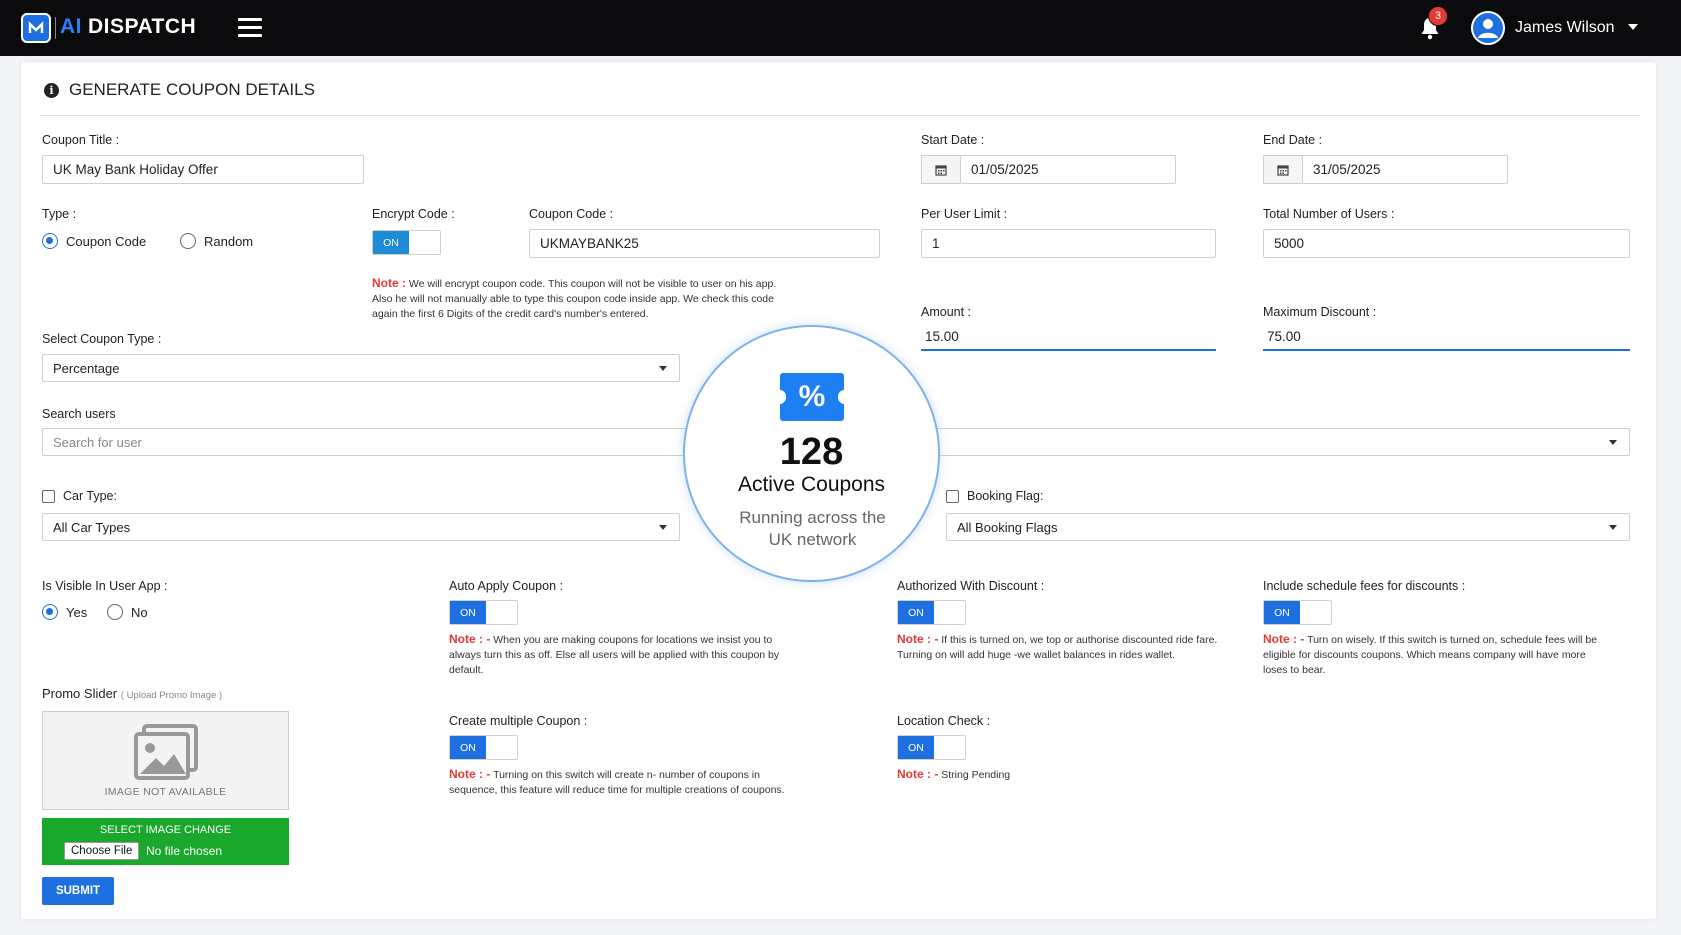  What do you see at coordinates (811, 484) in the screenshot?
I see `active-coupons-title: Active Coupons` at bounding box center [811, 484].